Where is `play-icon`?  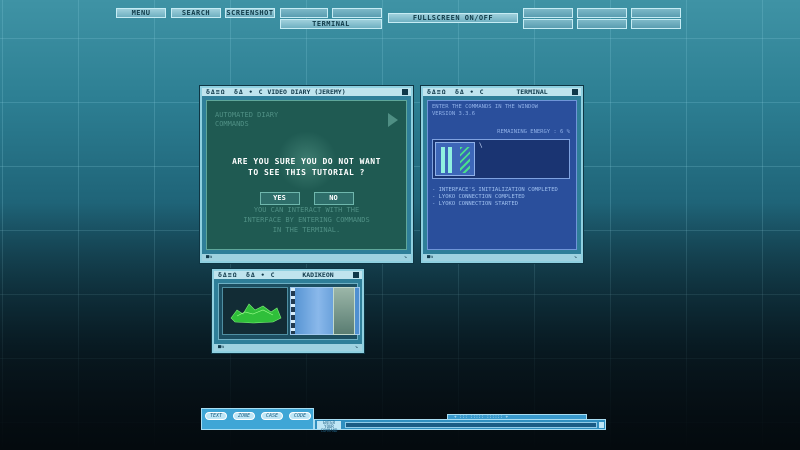 play-icon is located at coordinates (393, 120).